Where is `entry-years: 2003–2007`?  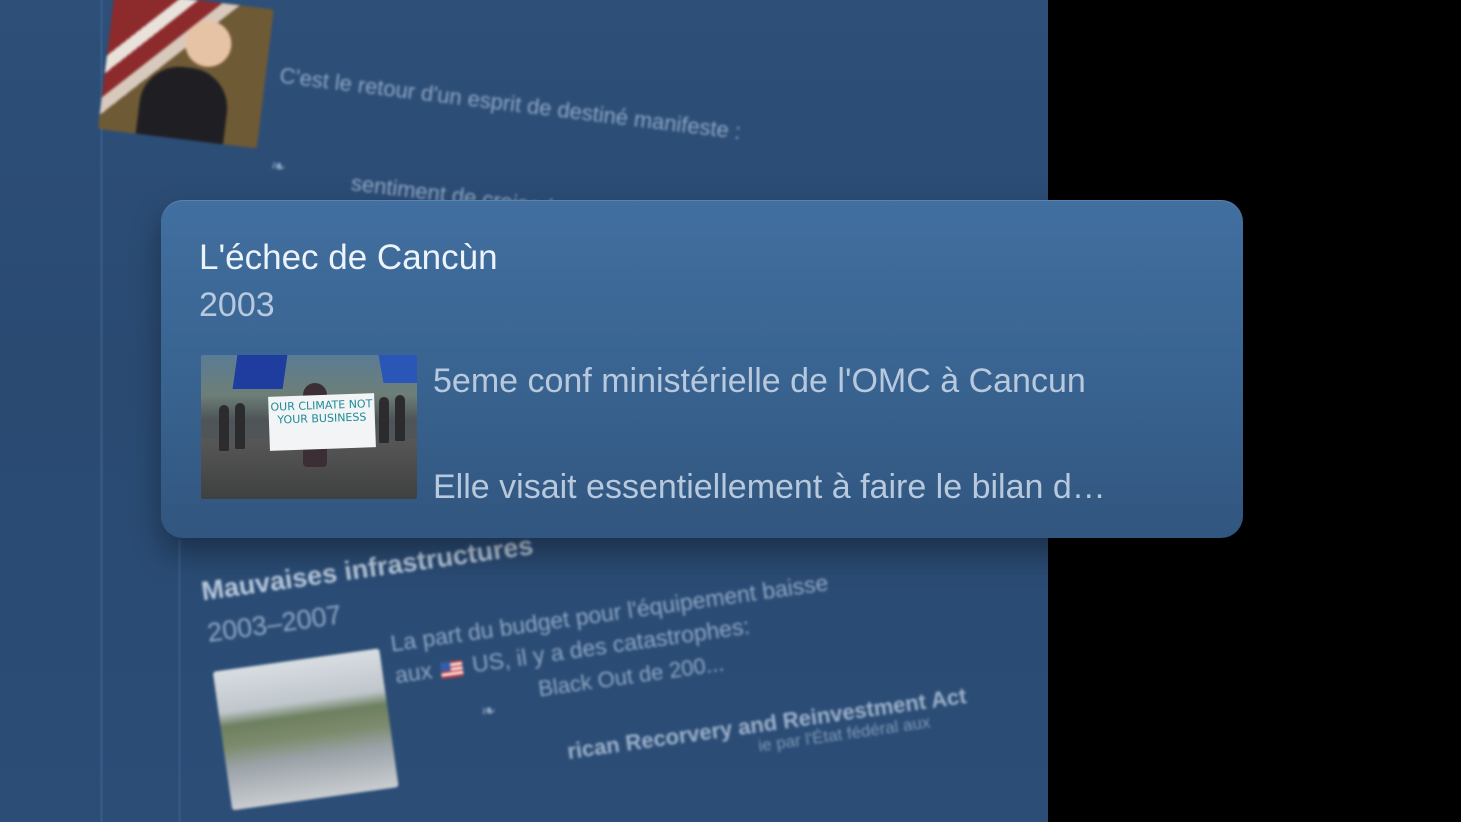 entry-years: 2003–2007 is located at coordinates (274, 623).